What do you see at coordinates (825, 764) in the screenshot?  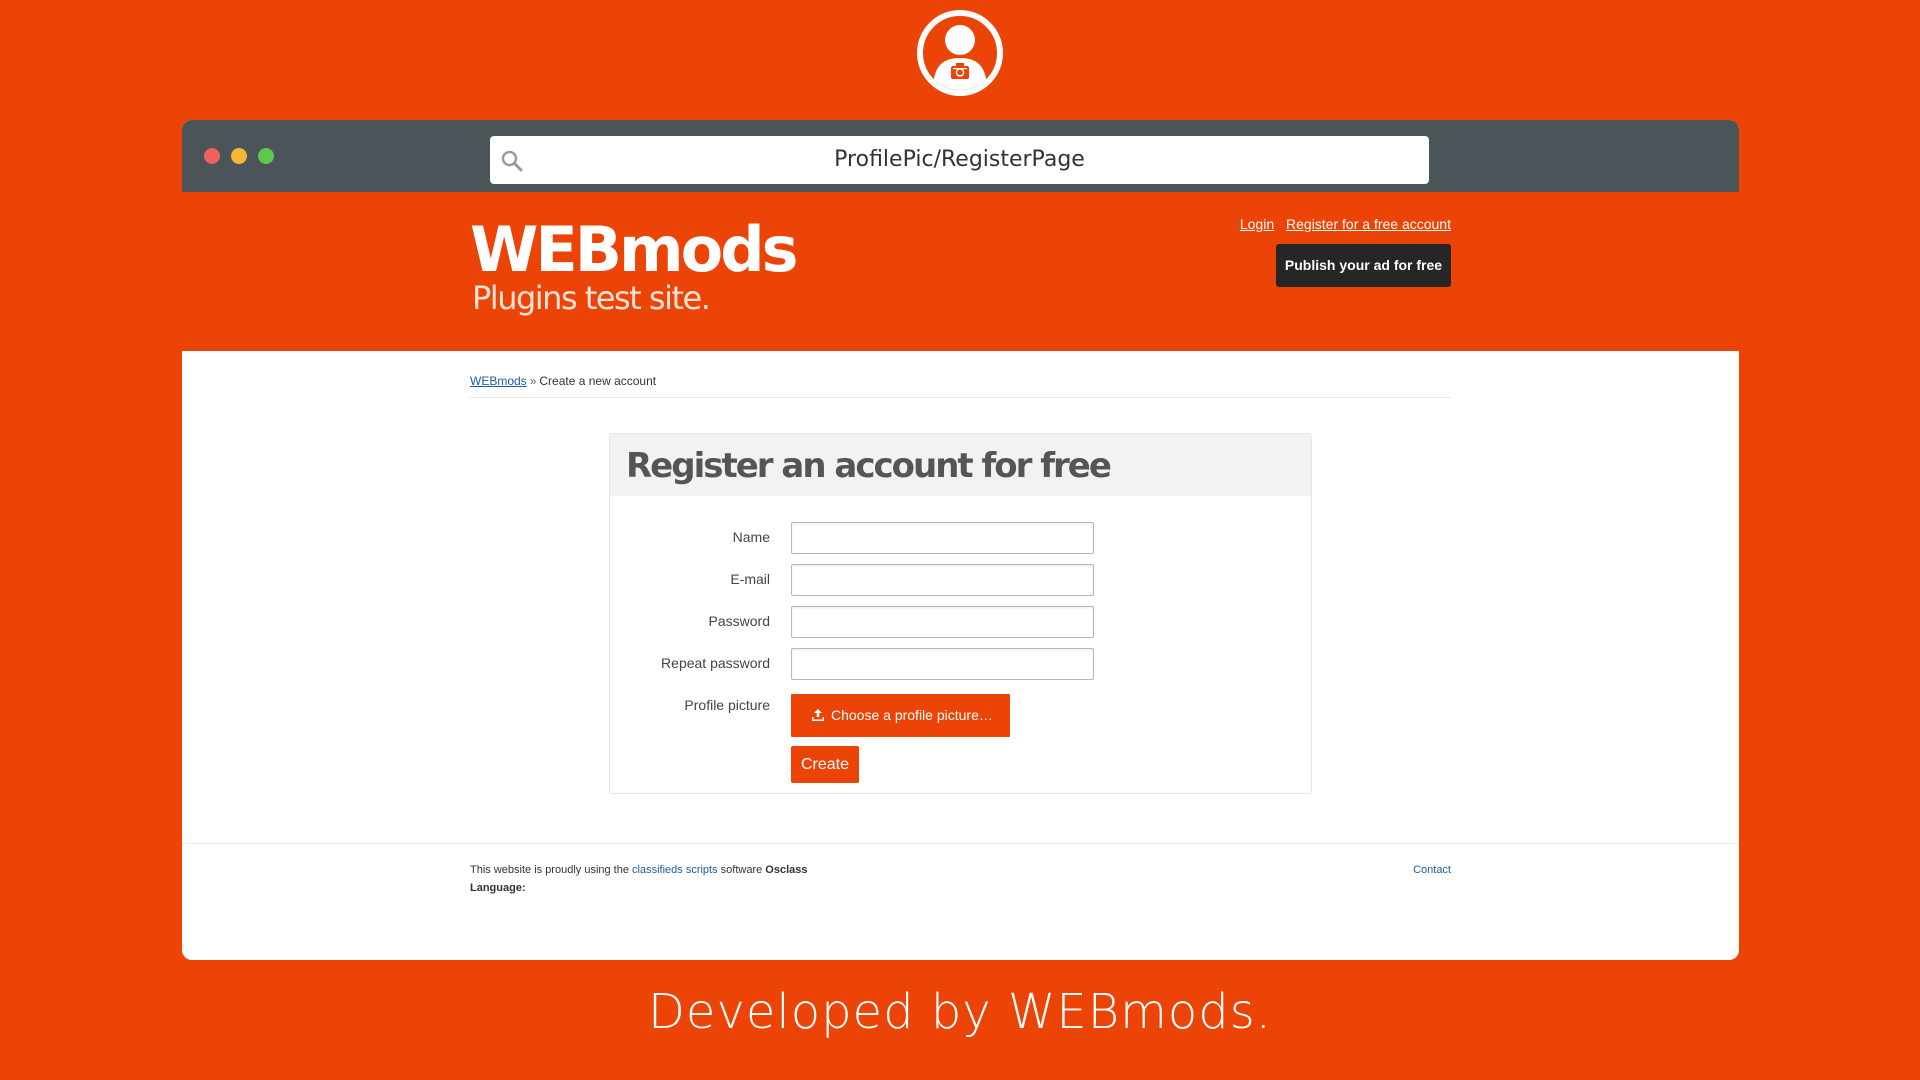 I see `create-button: Create` at bounding box center [825, 764].